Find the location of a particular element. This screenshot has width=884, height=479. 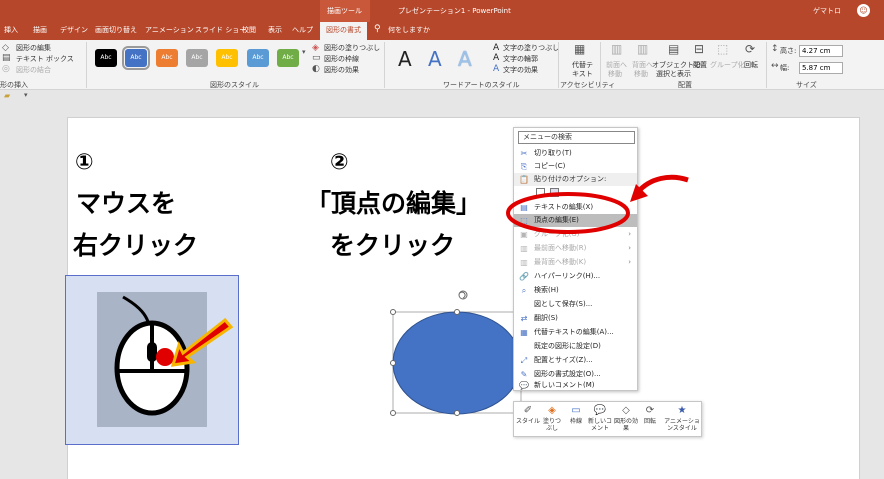

effects-icon: ◐ is located at coordinates (316, 69).